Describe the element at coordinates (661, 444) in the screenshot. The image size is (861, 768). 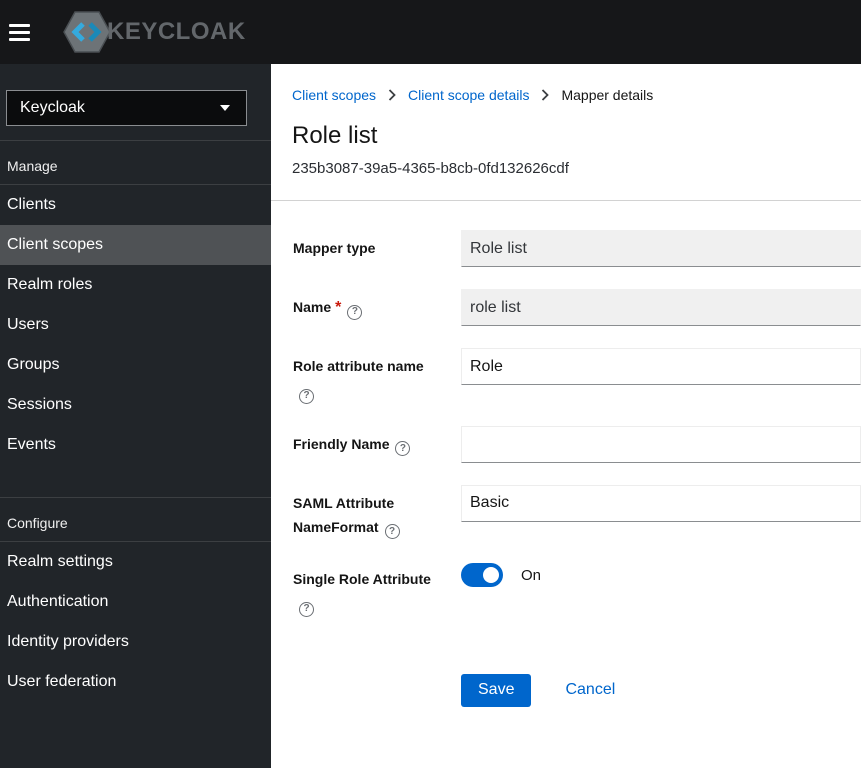
I see `friendly-name-input` at that location.